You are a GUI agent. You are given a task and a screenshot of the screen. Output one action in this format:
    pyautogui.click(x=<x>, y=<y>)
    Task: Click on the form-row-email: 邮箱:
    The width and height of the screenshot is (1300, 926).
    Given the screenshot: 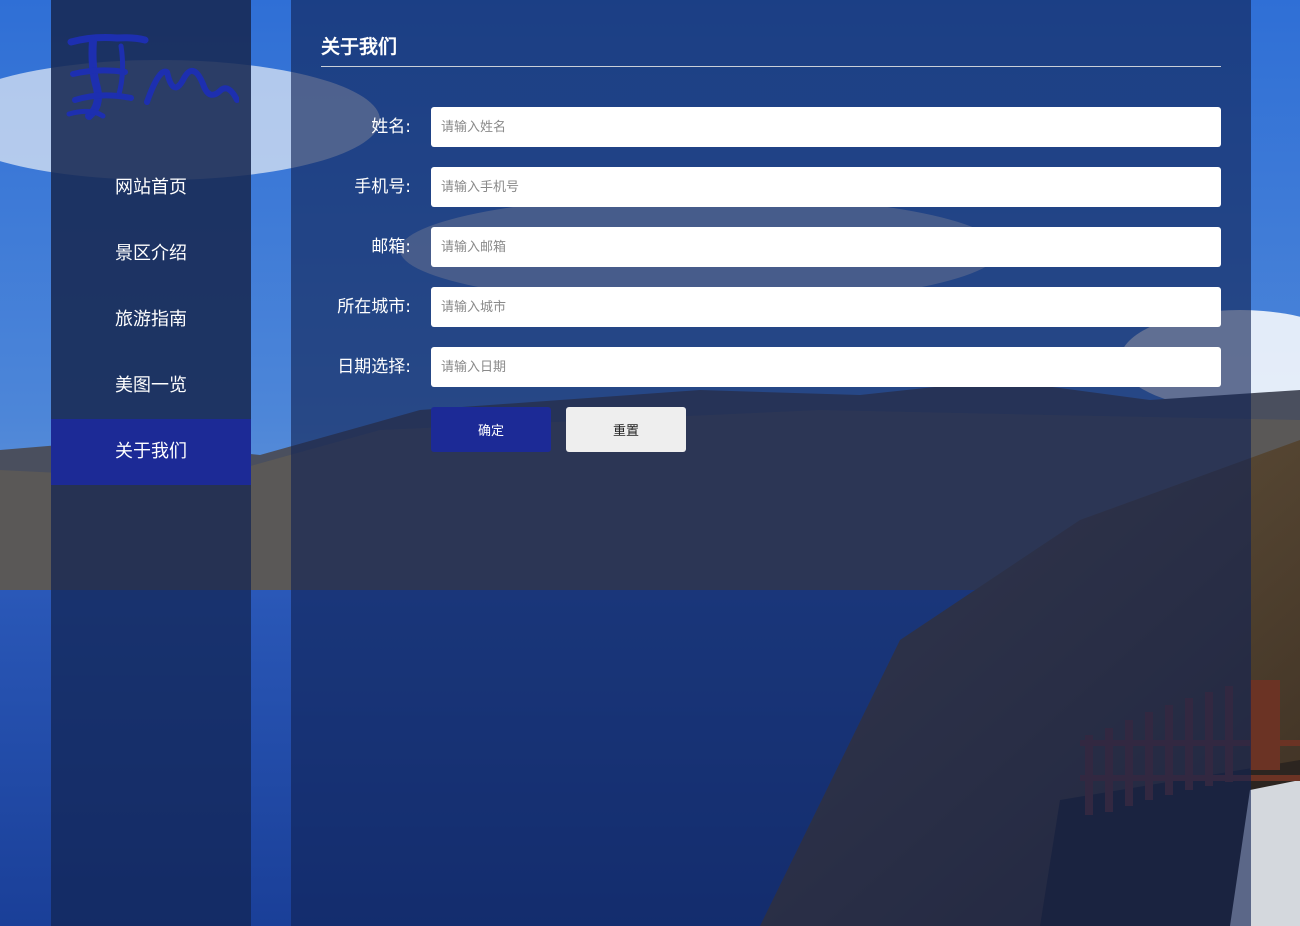 What is the action you would take?
    pyautogui.click(x=771, y=247)
    